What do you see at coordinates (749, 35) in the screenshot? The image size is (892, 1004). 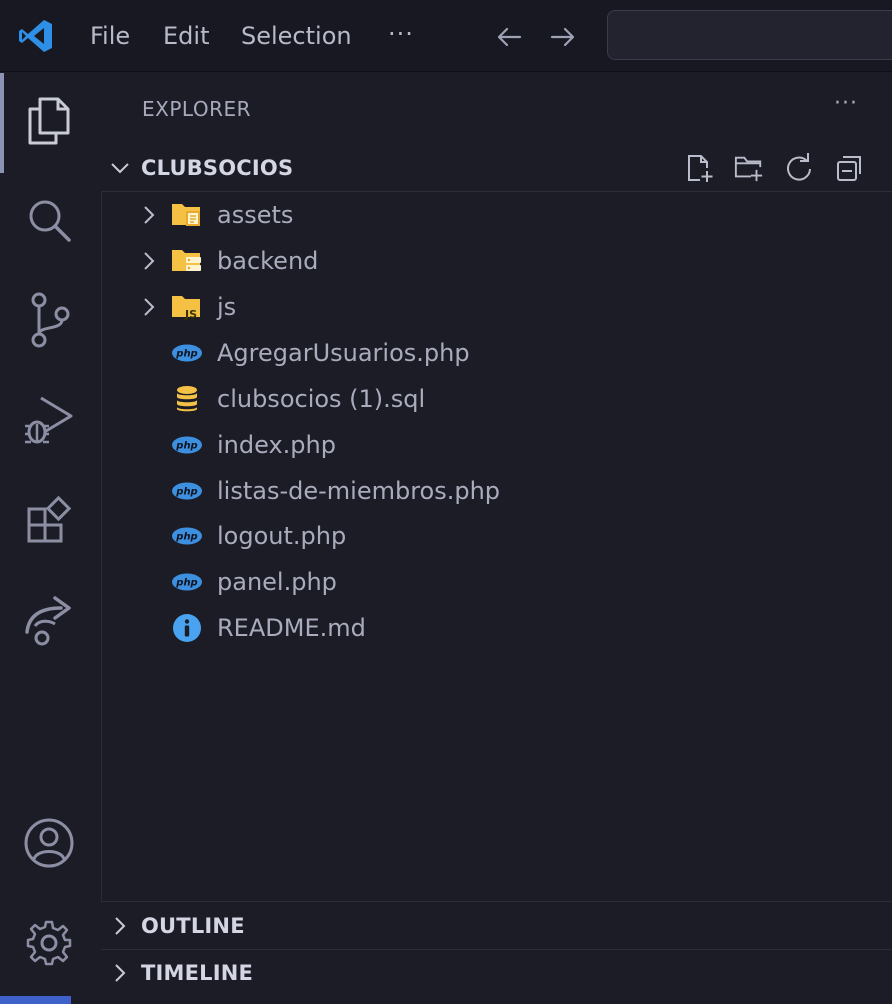 I see `command-center-search` at bounding box center [749, 35].